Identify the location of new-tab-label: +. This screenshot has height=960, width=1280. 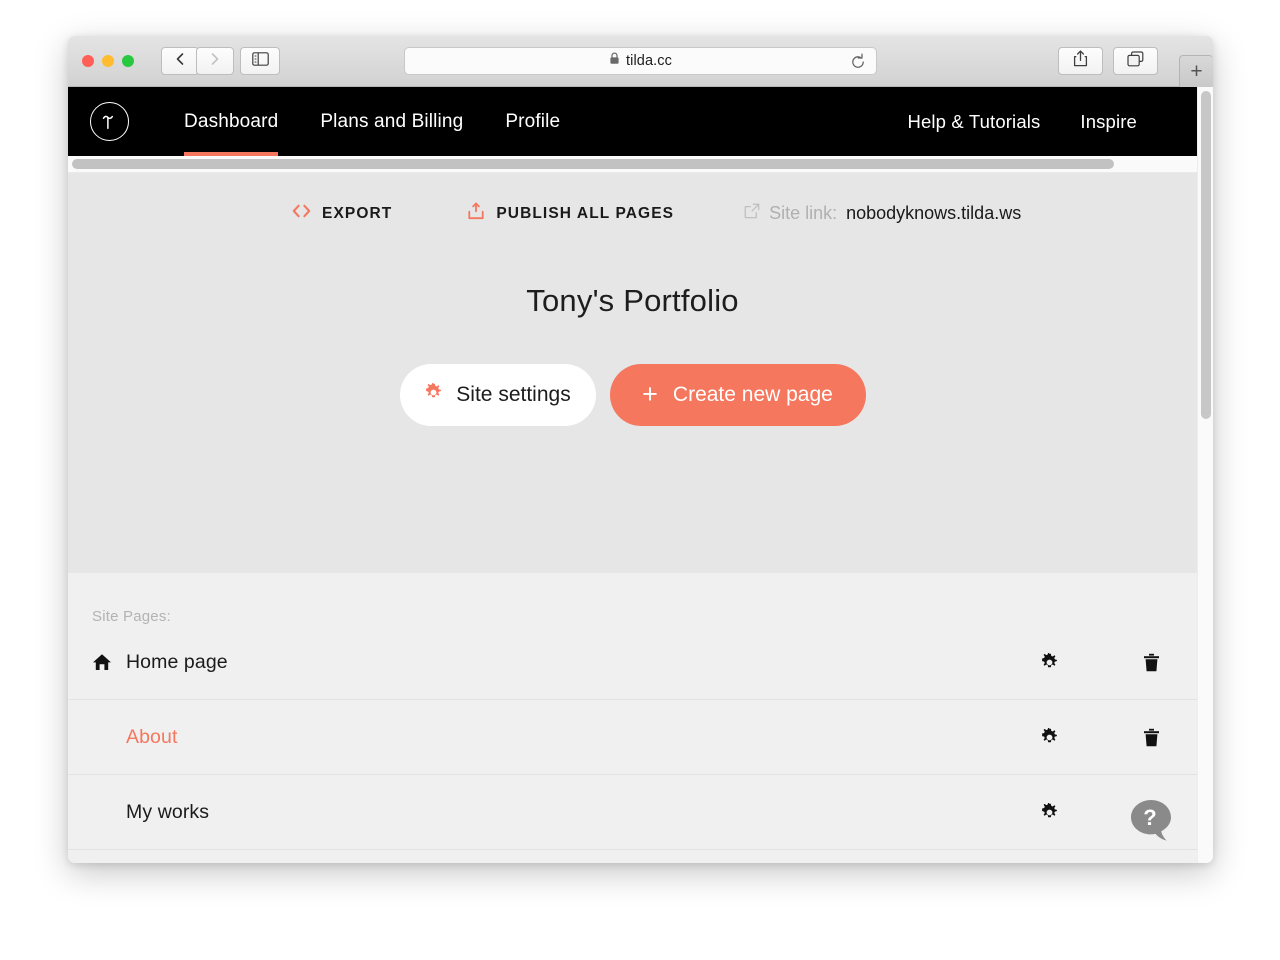
(1196, 71).